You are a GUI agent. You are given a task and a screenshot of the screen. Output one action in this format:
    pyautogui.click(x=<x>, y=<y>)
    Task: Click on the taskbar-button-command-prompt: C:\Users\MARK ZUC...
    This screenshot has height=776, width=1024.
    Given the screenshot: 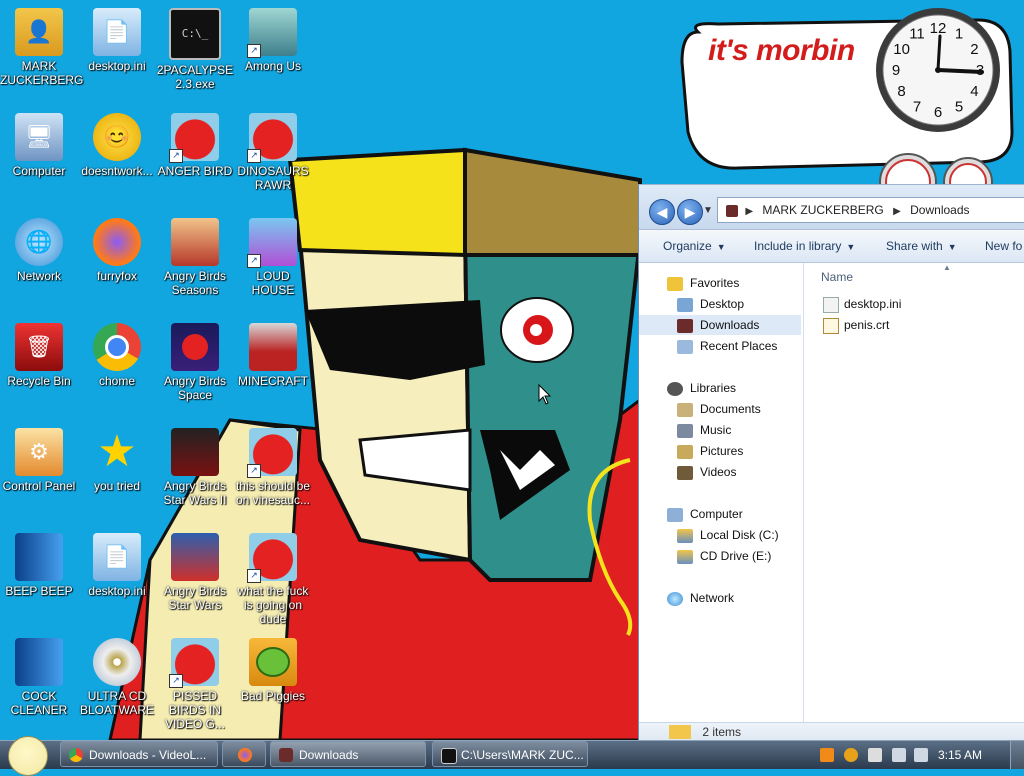 What is the action you would take?
    pyautogui.click(x=510, y=754)
    